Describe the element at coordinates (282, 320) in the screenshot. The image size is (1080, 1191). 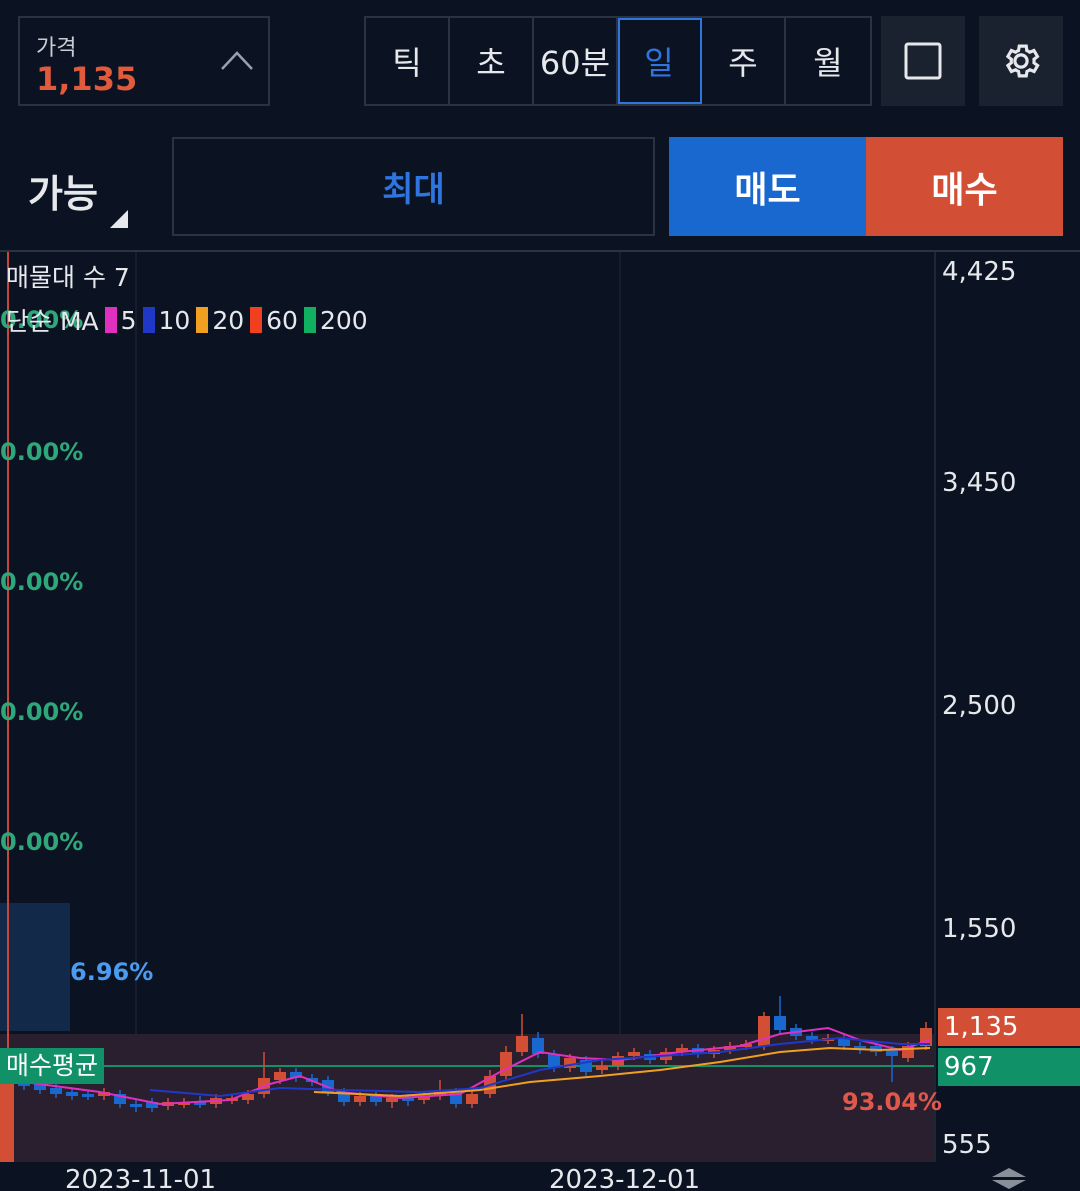
I see `ma60-label: 60` at that location.